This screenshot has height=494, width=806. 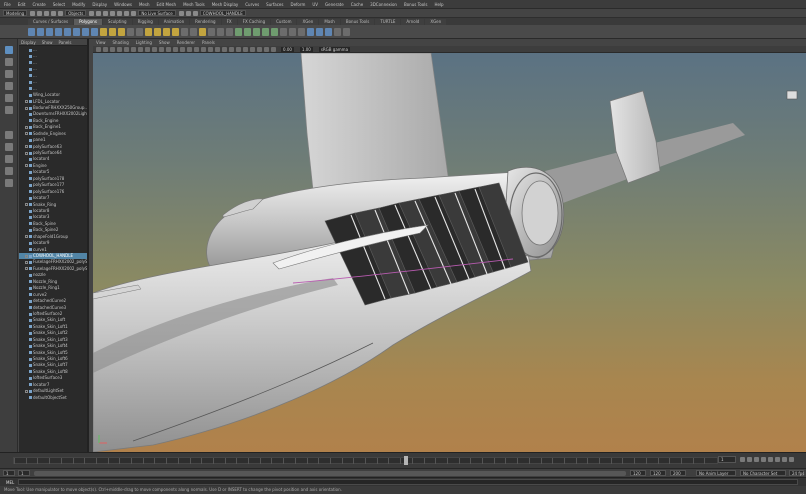 What do you see at coordinates (175, 49) in the screenshot?
I see `safe-title-icon` at bounding box center [175, 49].